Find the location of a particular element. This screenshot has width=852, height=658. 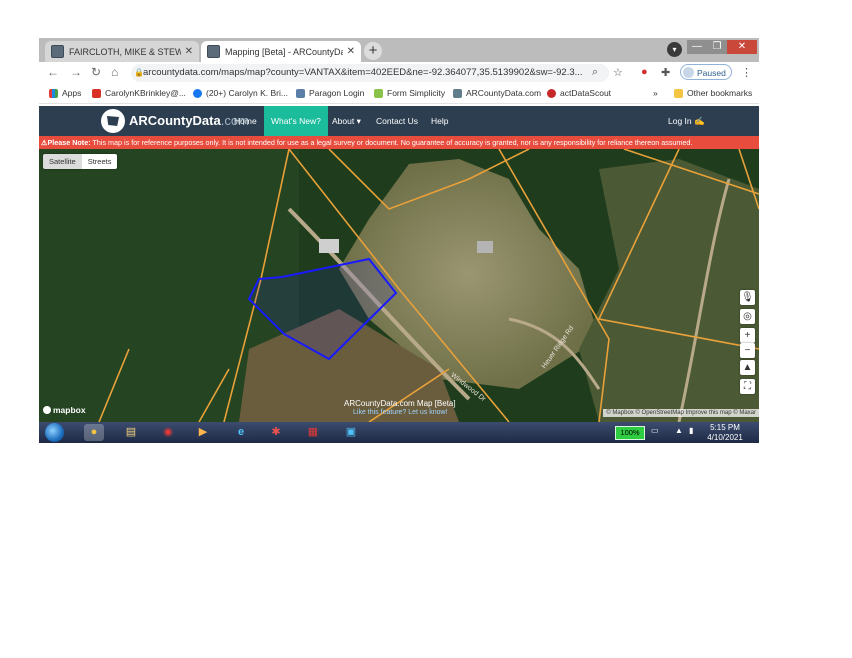

lock-icon: 🔒 is located at coordinates (139, 72).